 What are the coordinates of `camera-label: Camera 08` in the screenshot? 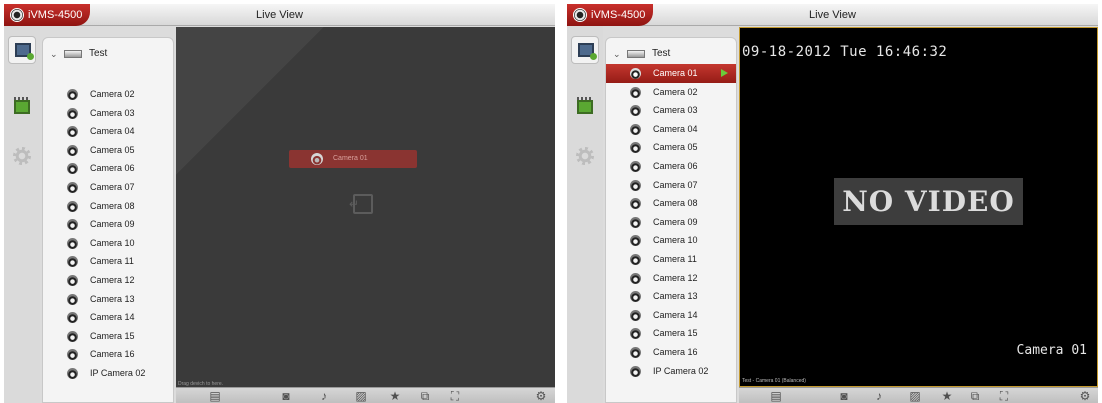 It's located at (112, 205).